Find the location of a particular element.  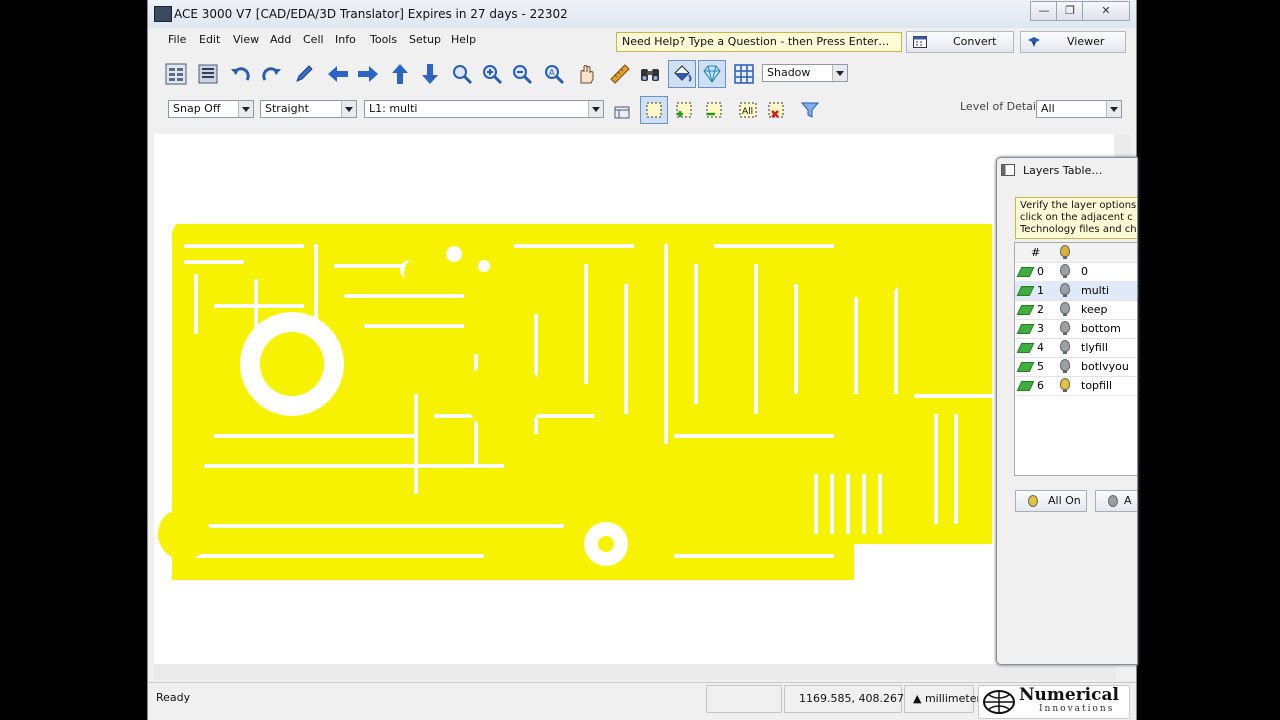

main-toolbar: A Shadow is located at coordinates (642, 74).